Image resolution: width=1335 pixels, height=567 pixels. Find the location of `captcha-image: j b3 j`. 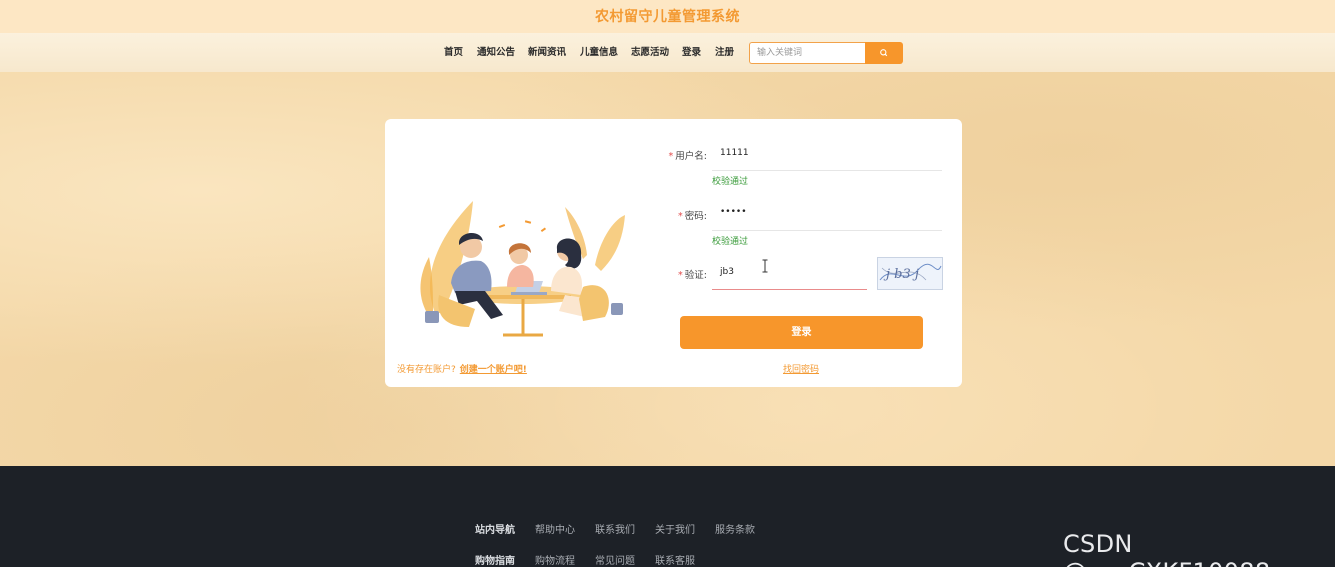

captcha-image: j b3 j is located at coordinates (910, 273).